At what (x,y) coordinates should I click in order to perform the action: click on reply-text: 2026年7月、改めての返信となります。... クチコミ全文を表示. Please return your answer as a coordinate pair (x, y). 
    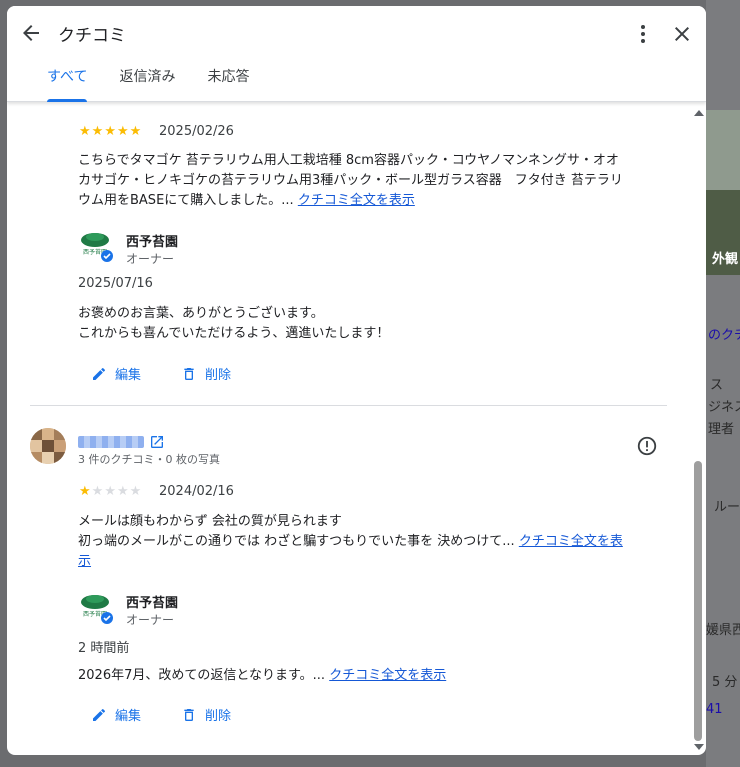
    Looking at the image, I should click on (262, 676).